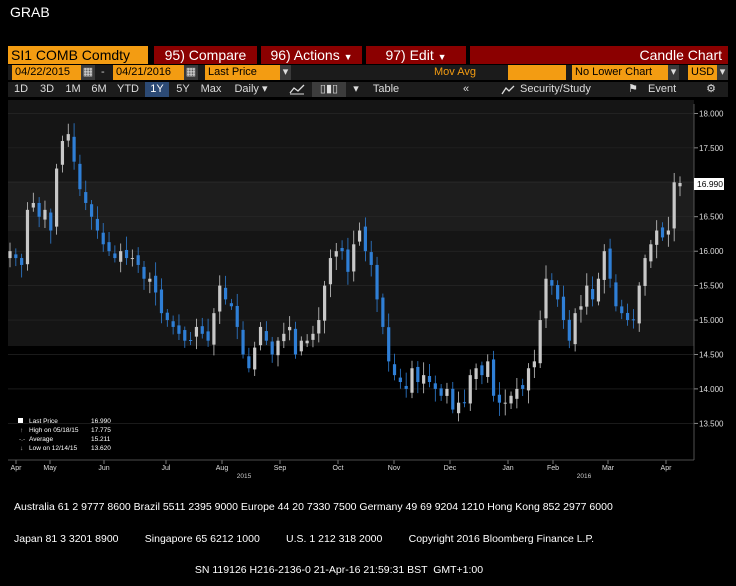 The width and height of the screenshot is (736, 586). Describe the element at coordinates (243, 72) in the screenshot. I see `field-select: Last Price` at that location.